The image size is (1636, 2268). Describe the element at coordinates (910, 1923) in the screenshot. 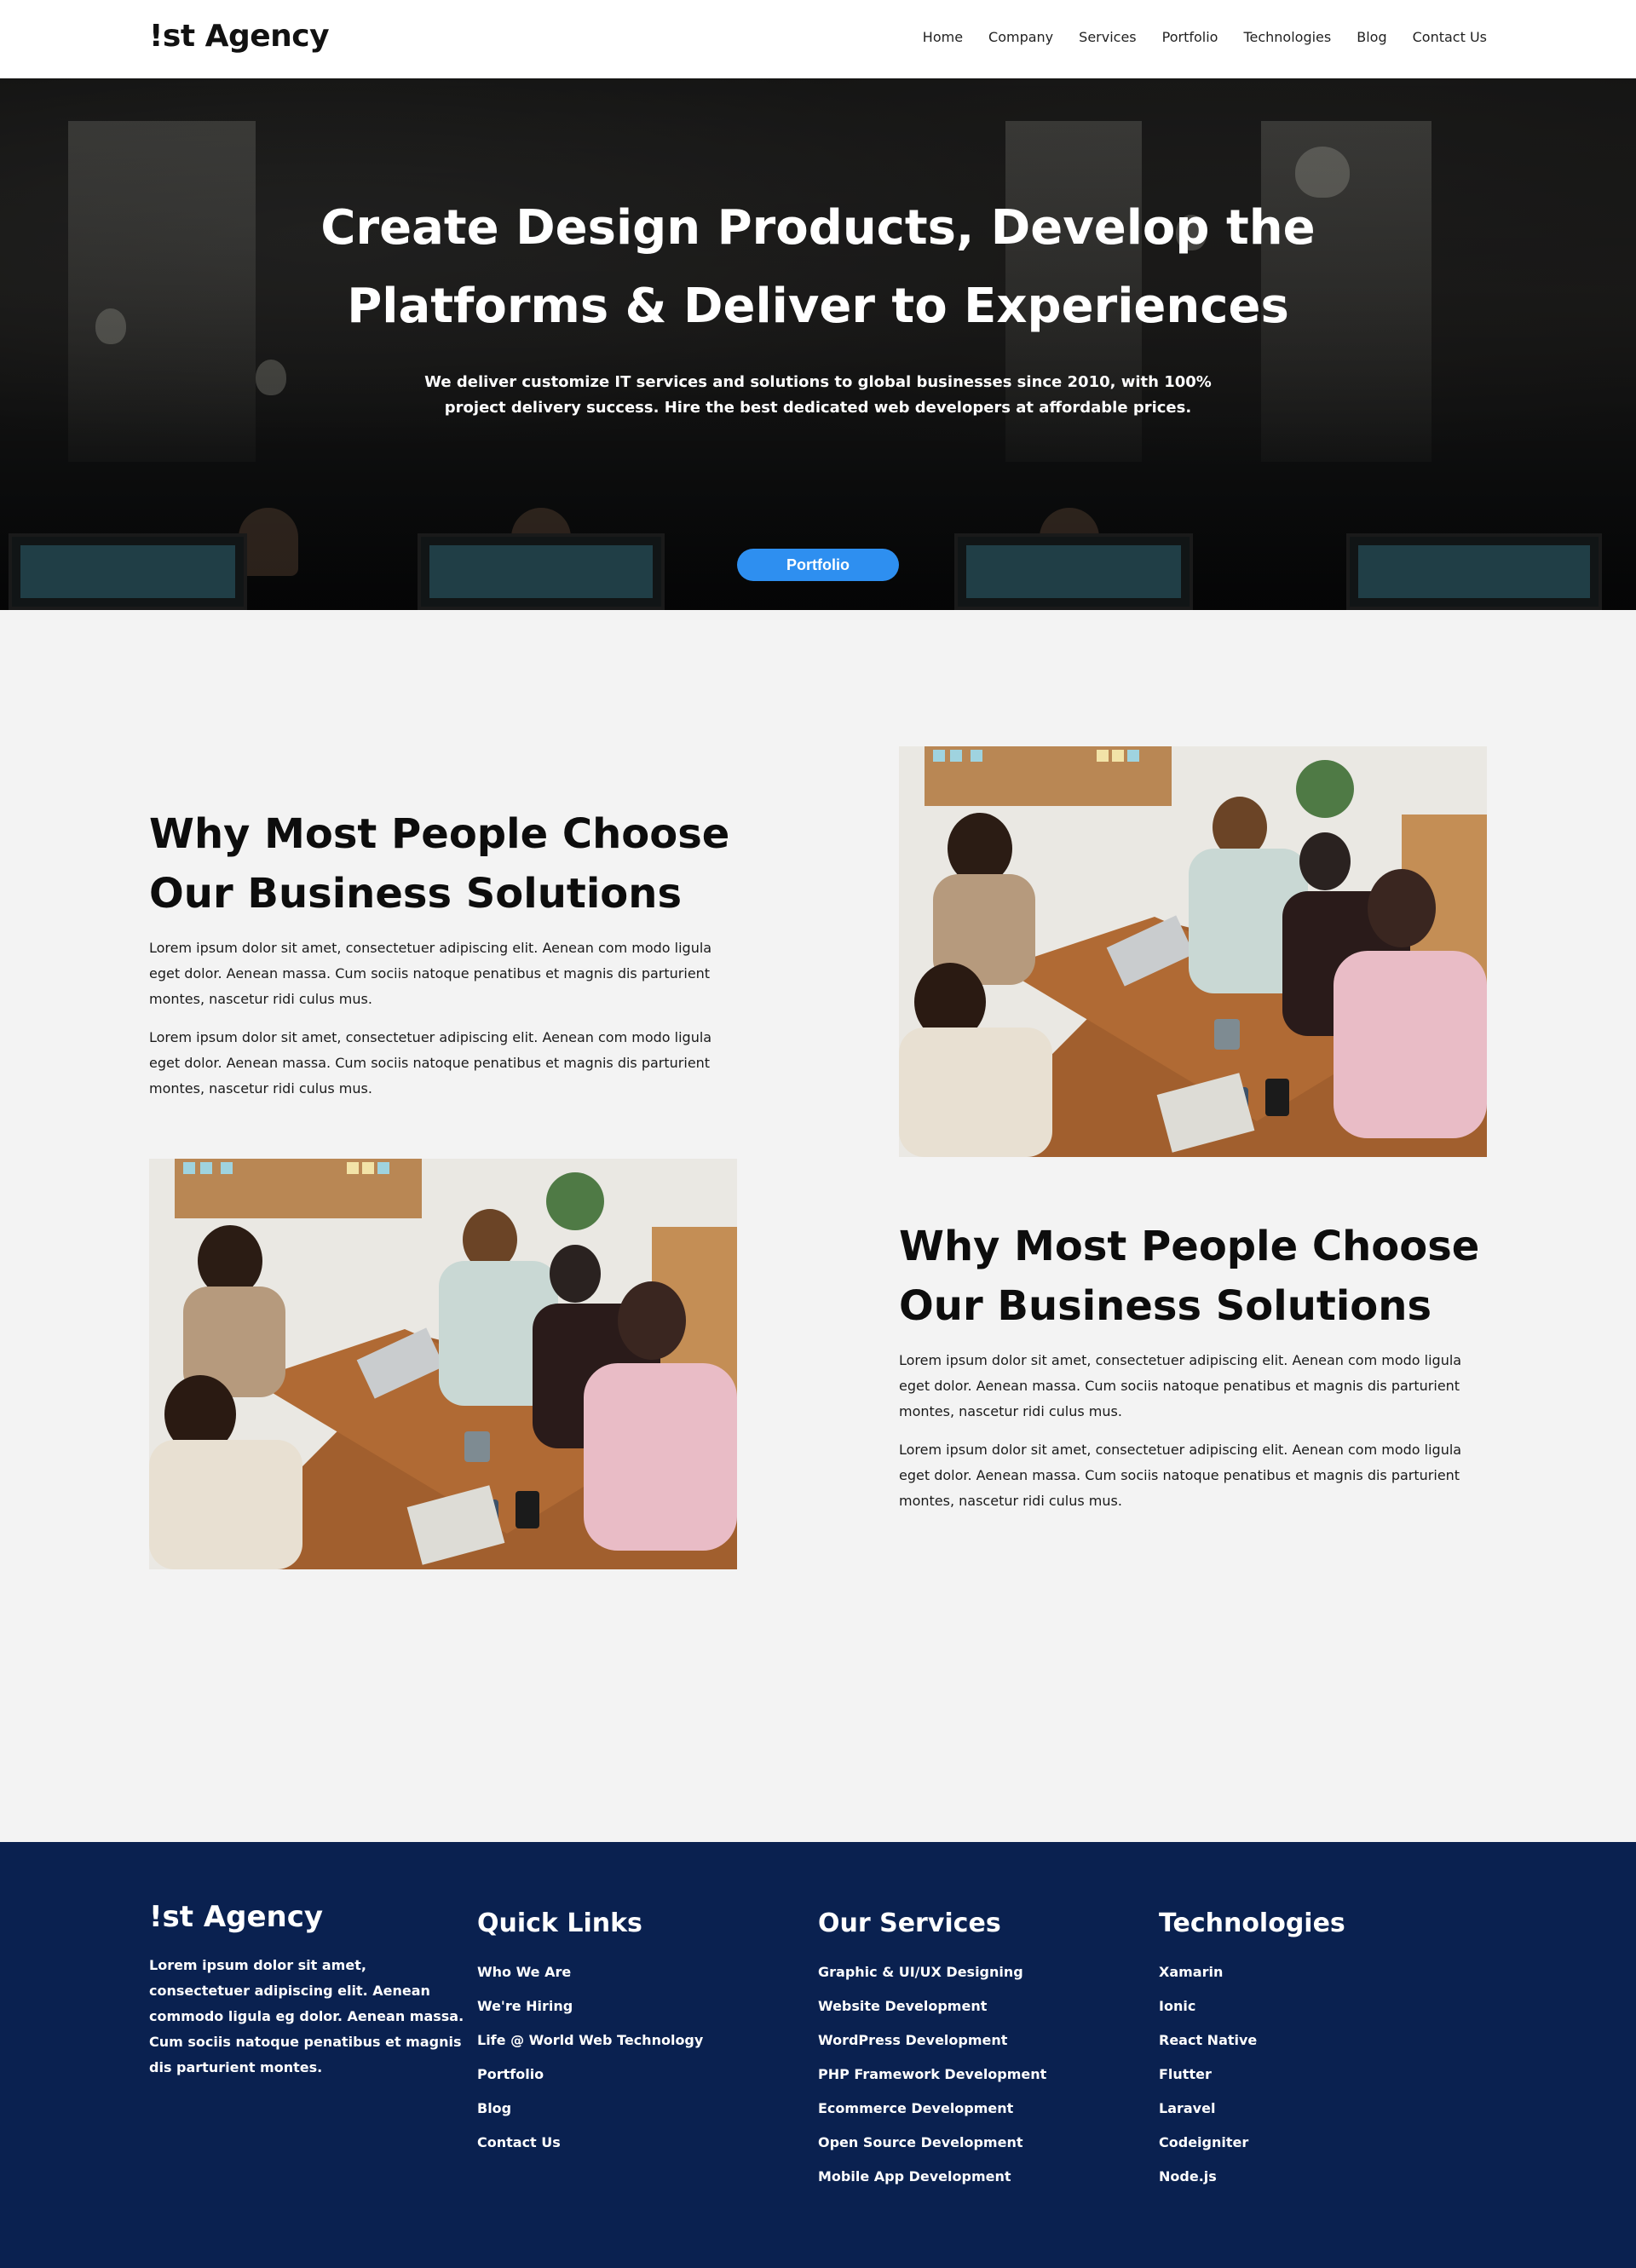

I see `footer-services-title: Our Services` at that location.